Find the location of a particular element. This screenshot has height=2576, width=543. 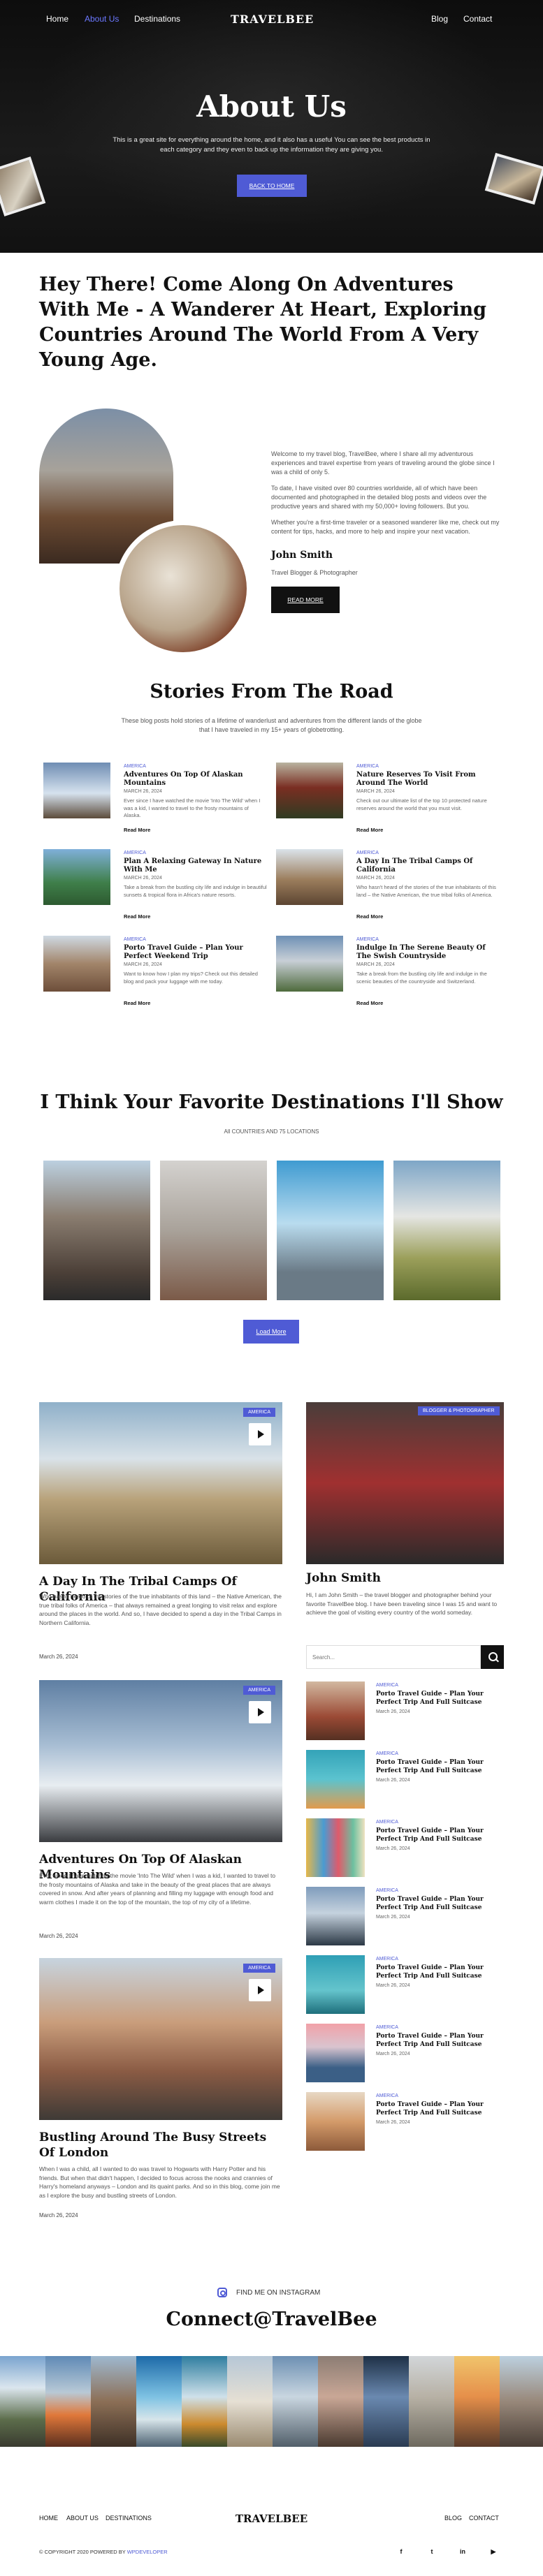

destination-card-washington is located at coordinates (331, 1230).